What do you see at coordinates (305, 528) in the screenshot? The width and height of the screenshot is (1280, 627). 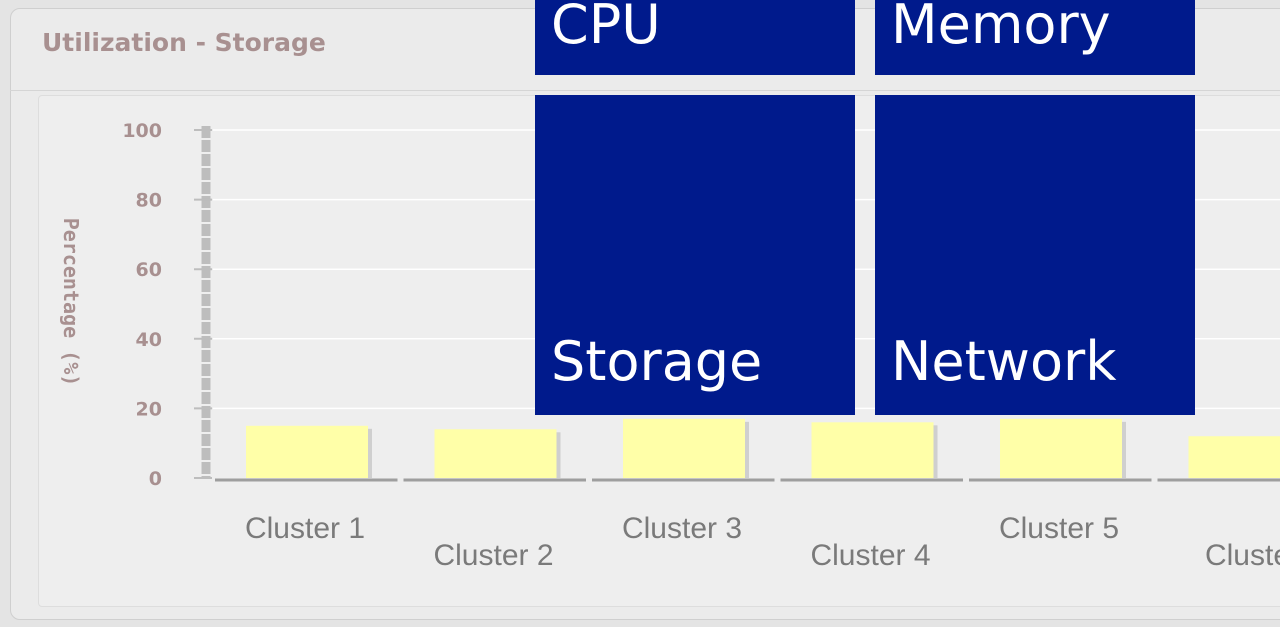 I see `x-tick-label: Cluster 1` at bounding box center [305, 528].